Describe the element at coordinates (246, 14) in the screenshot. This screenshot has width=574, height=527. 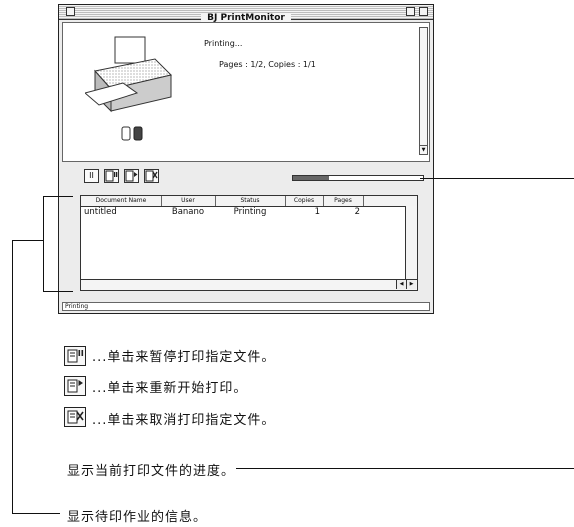
I see `title-bar: BJ PrintMonitor` at that location.